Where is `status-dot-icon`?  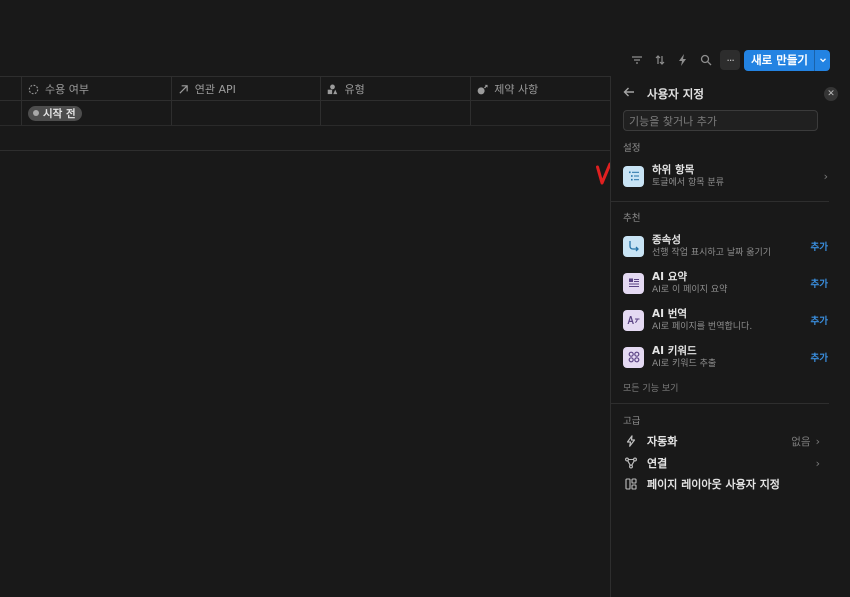
status-dot-icon is located at coordinates (35, 113).